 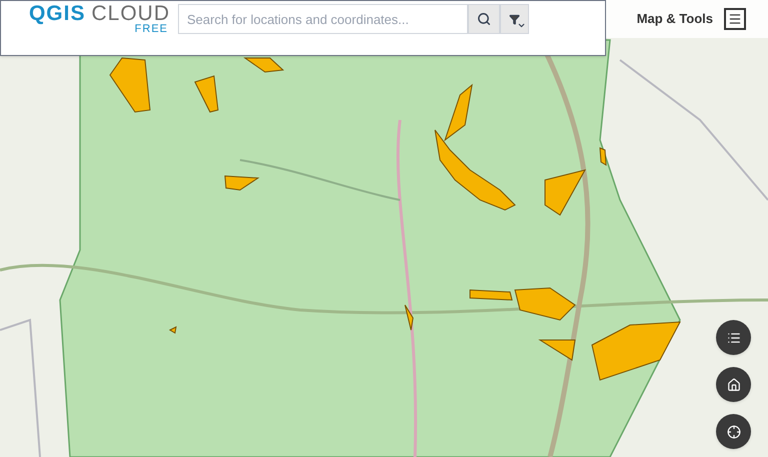 I want to click on logo-text: QGIS, so click(x=57, y=13).